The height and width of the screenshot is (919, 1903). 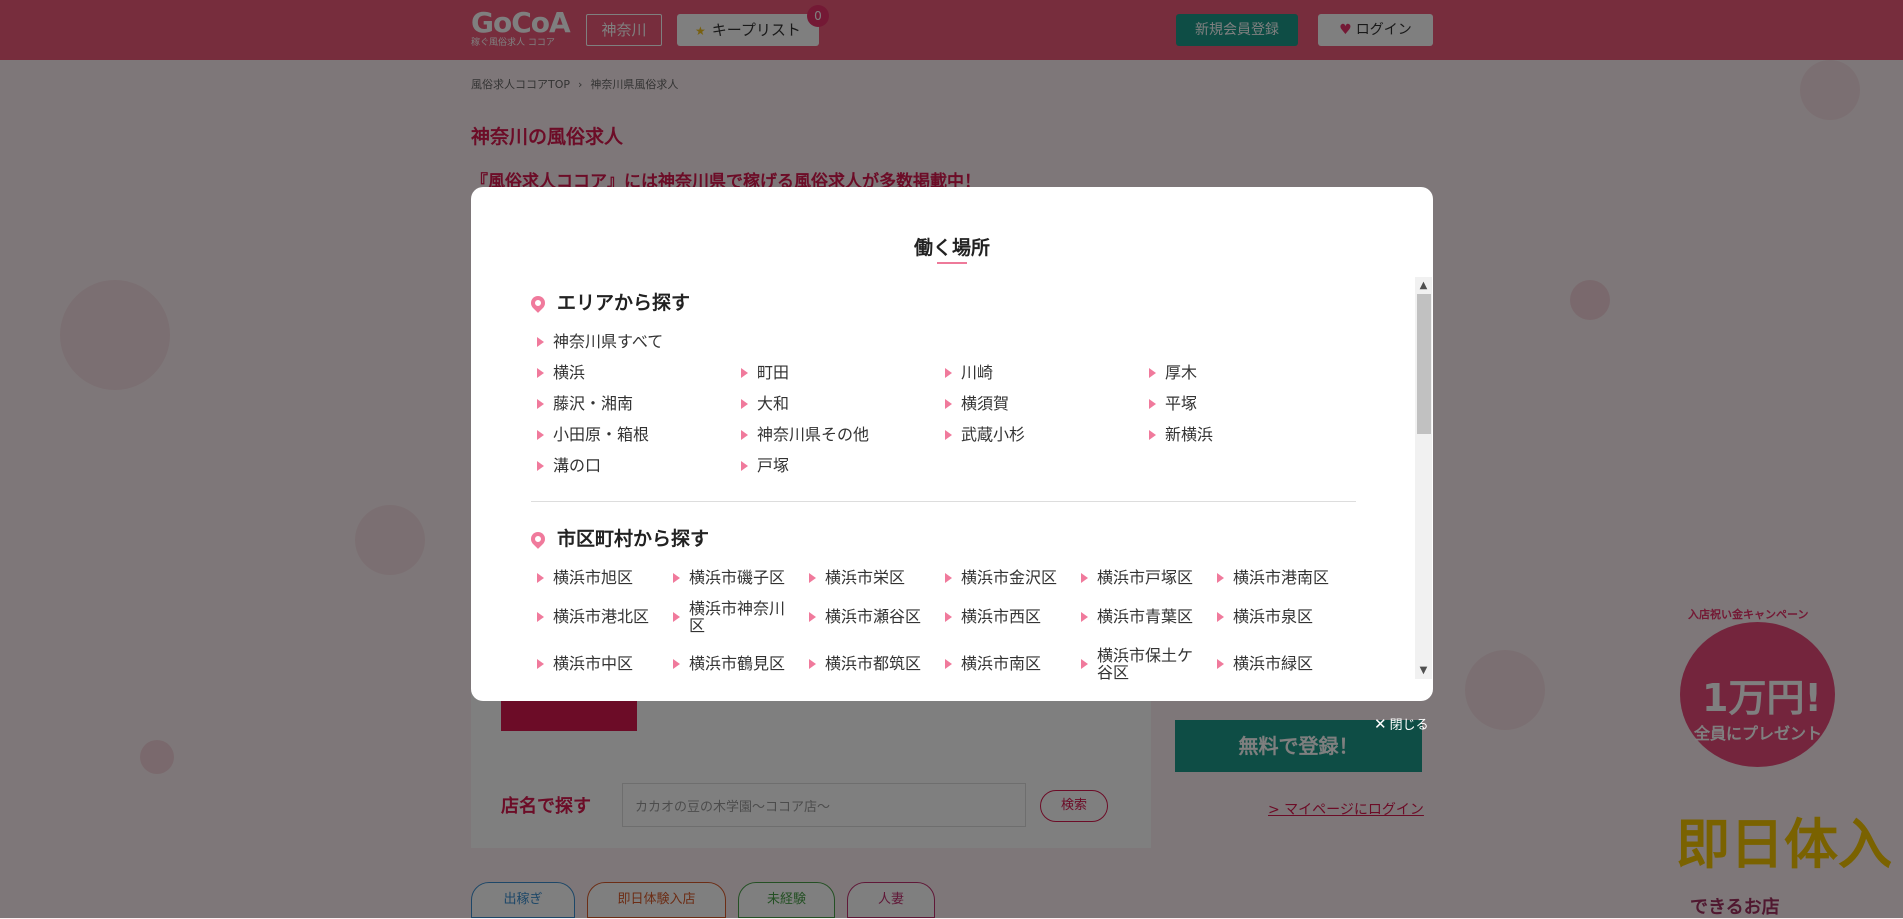 What do you see at coordinates (985, 434) in the screenshot?
I see `area-link: 武蔵小杉` at bounding box center [985, 434].